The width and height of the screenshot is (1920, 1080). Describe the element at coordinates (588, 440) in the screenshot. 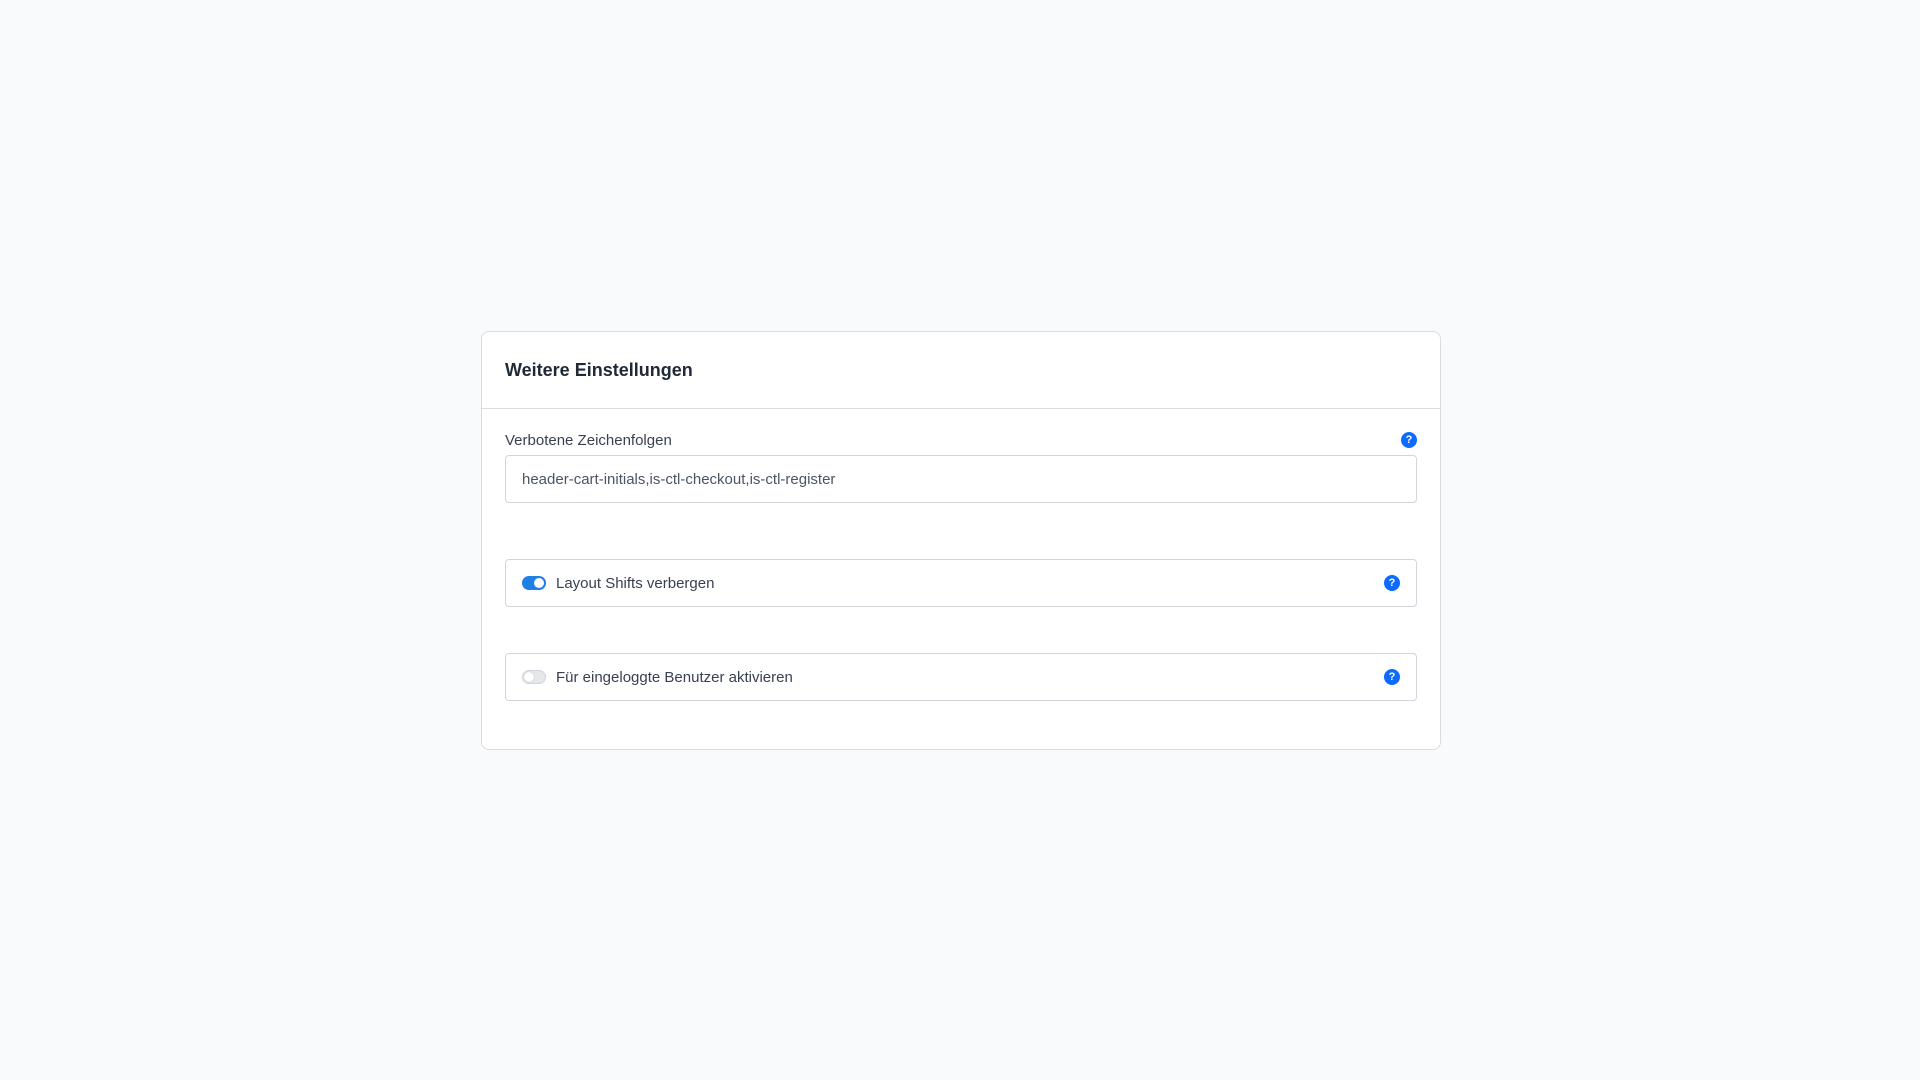

I see `forbidden-strings-label: Verbotene Zeichenfolgen` at that location.